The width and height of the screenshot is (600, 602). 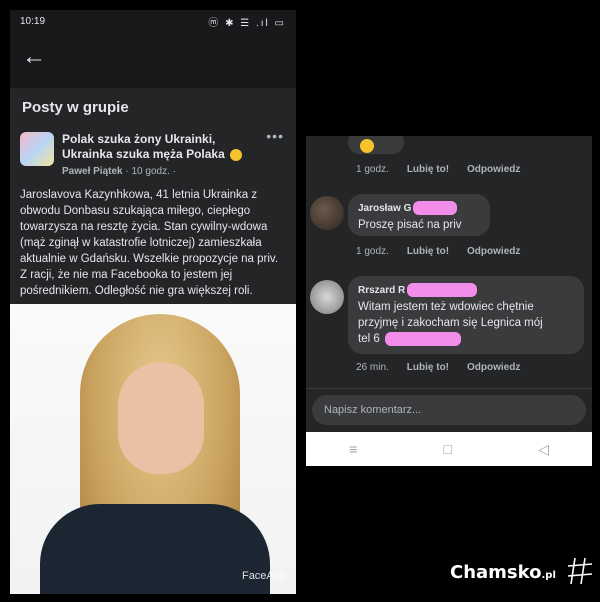 I want to click on site-watermark-tld: .pl, so click(x=548, y=575).